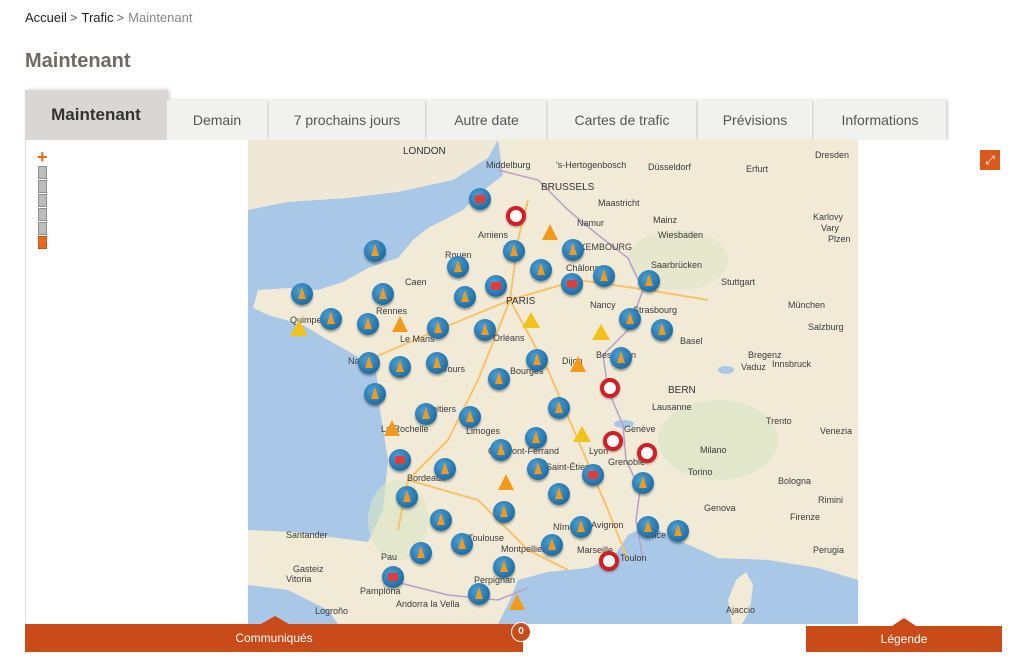 The width and height of the screenshot is (1010, 659). Describe the element at coordinates (46, 17) in the screenshot. I see `breadcrumb-home-link: Accueil` at that location.